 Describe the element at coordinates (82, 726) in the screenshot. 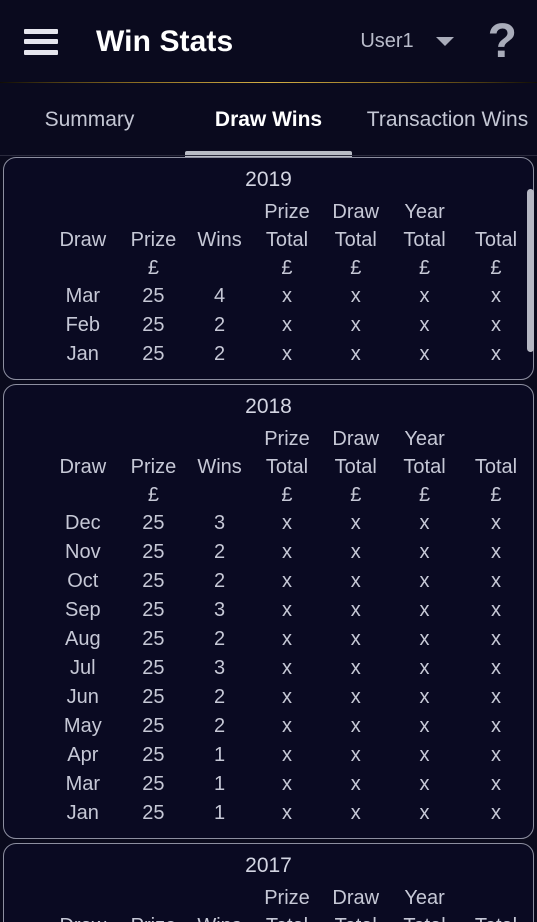

I see `cell-draw: May` at that location.